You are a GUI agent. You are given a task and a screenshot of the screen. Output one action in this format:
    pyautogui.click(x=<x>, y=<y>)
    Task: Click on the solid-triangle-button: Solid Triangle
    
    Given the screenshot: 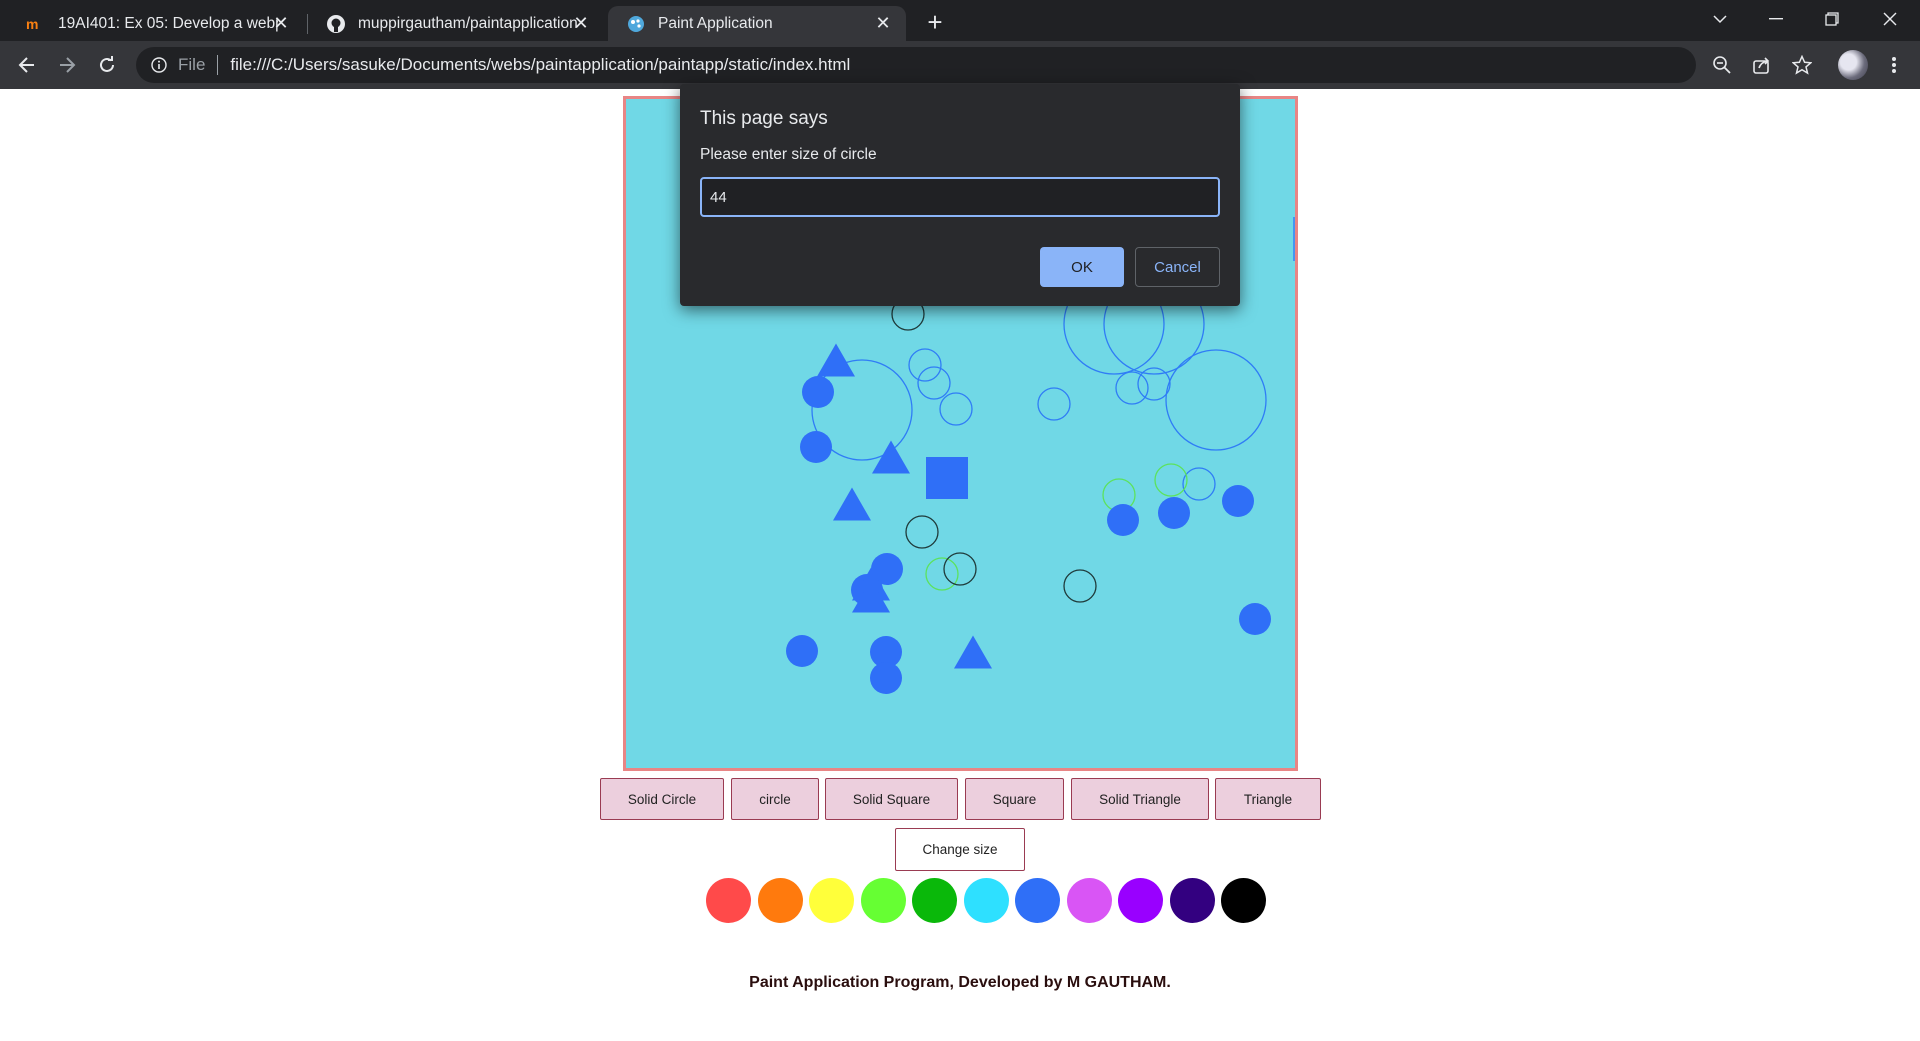 What is the action you would take?
    pyautogui.click(x=1140, y=799)
    